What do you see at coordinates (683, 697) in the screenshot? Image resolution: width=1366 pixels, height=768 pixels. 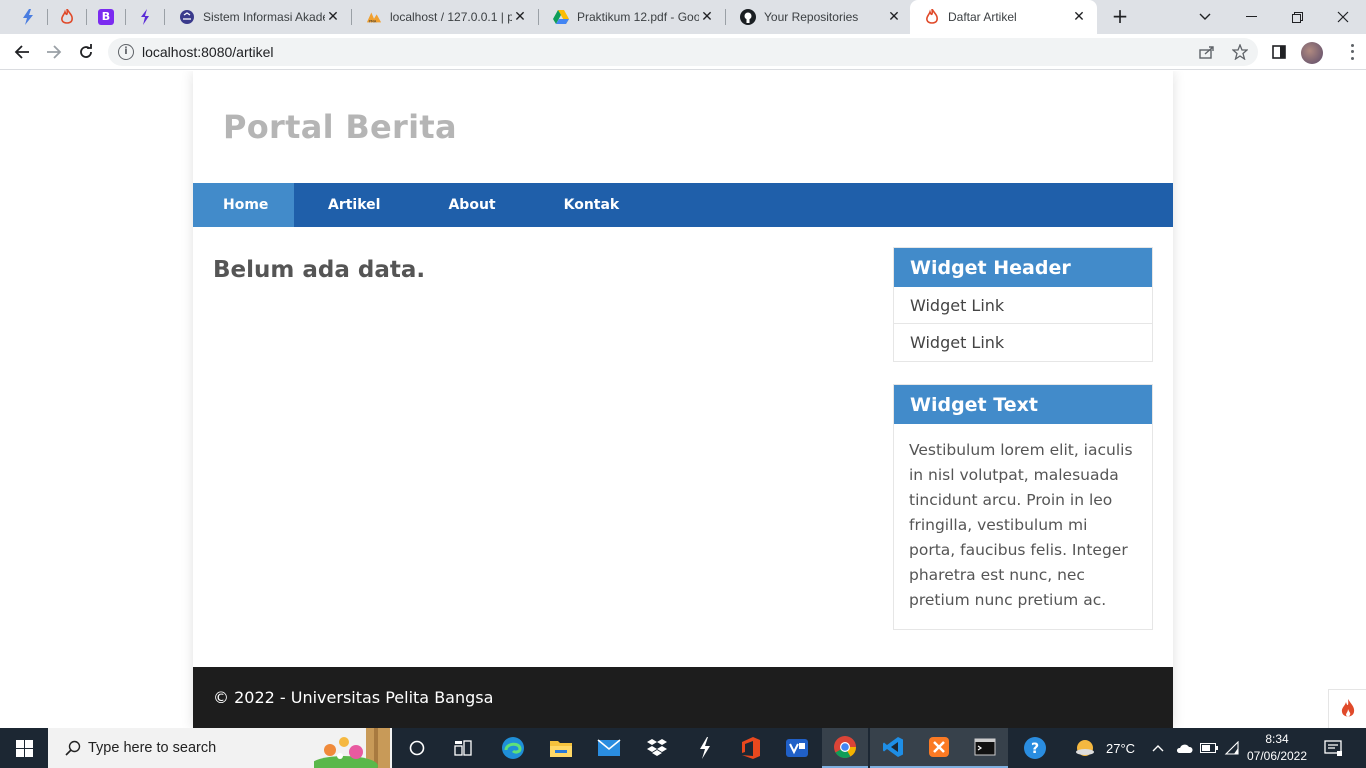 I see `site-footer: © 2022 - Universitas Pelita Bangsa` at bounding box center [683, 697].